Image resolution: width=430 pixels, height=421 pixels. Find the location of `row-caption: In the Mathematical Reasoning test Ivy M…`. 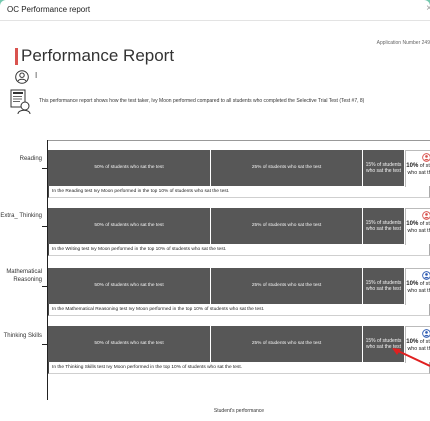

row-caption: In the Mathematical Reasoning test Ivy M… is located at coordinates (239, 310).